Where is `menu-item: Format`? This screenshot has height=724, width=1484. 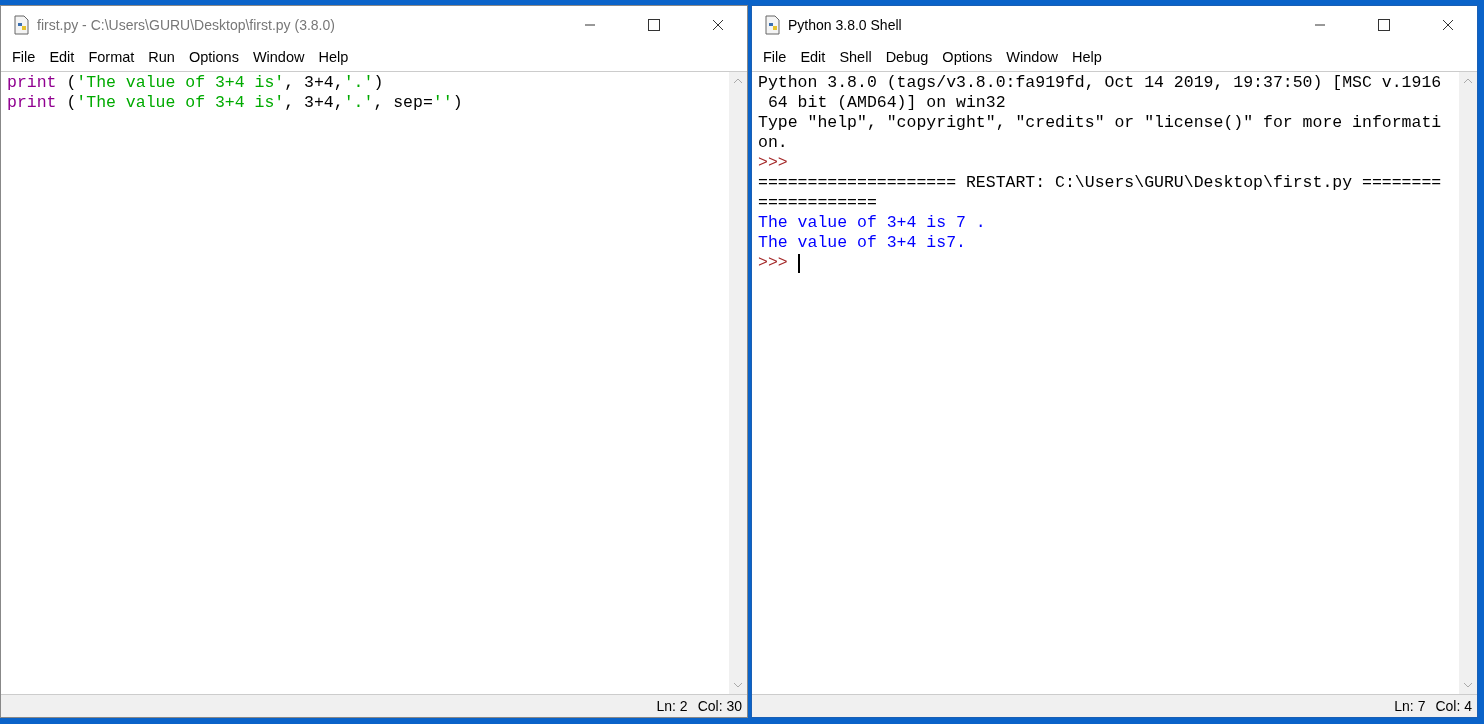
menu-item: Format is located at coordinates (111, 57).